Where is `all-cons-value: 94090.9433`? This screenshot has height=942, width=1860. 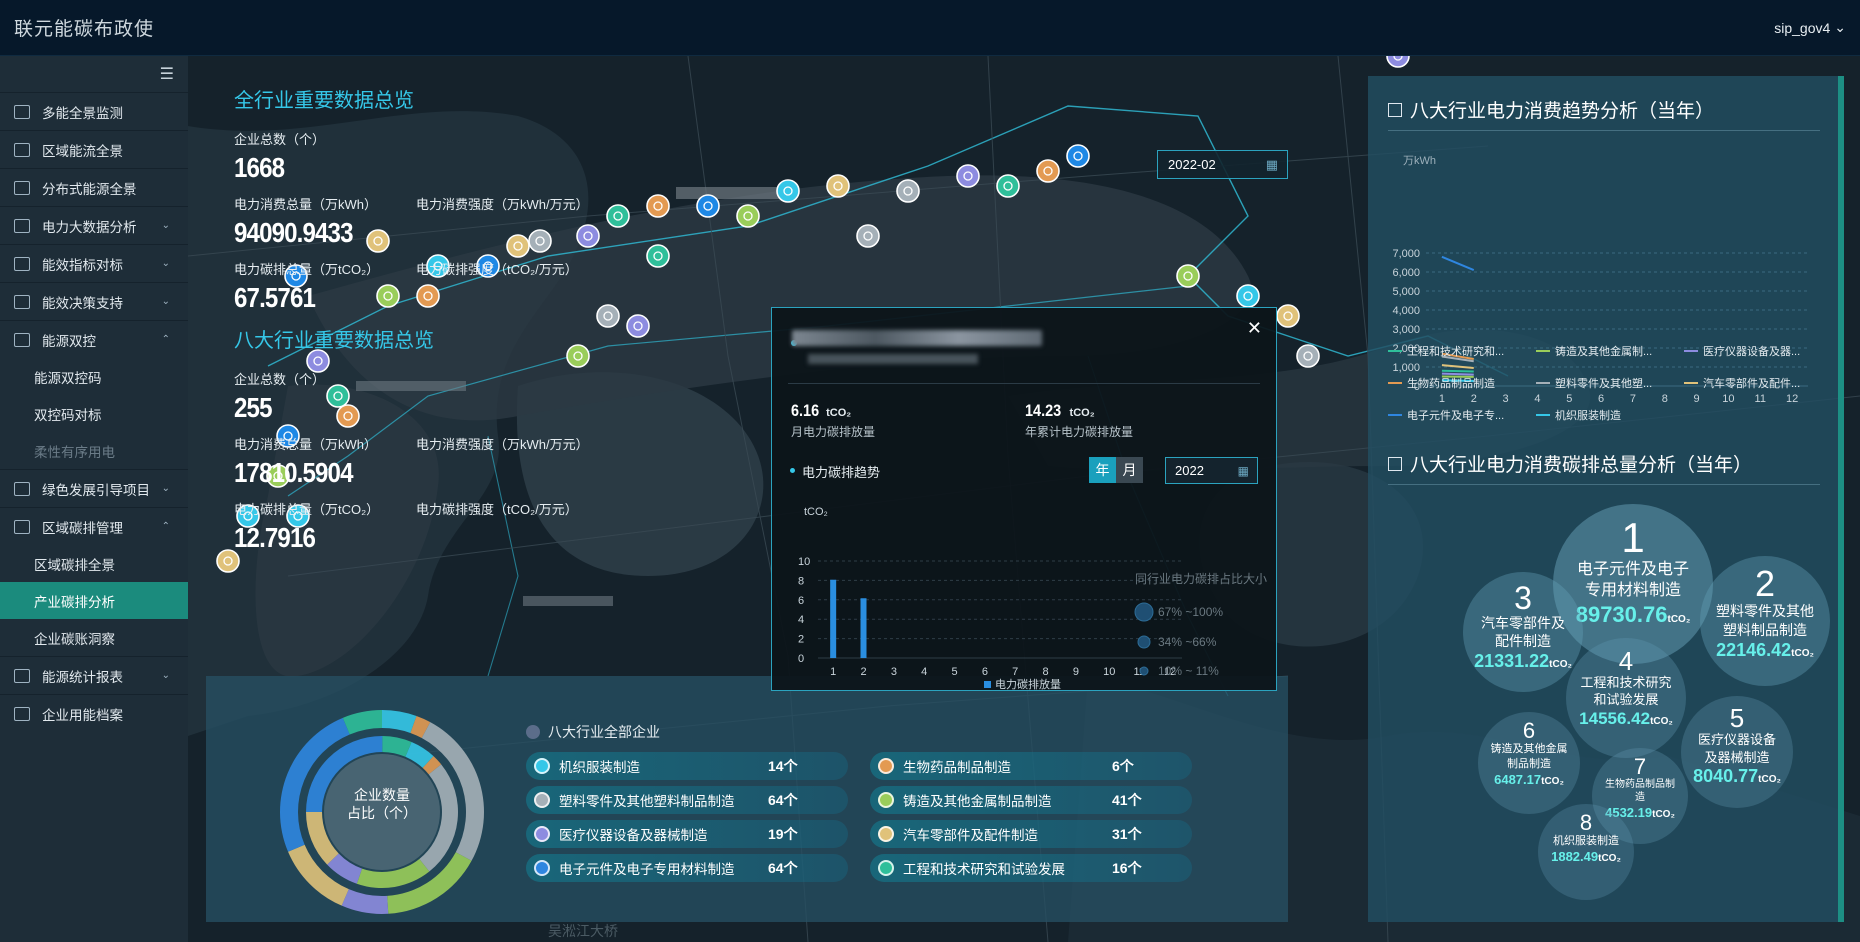
all-cons-value: 94090.9433 is located at coordinates (293, 232).